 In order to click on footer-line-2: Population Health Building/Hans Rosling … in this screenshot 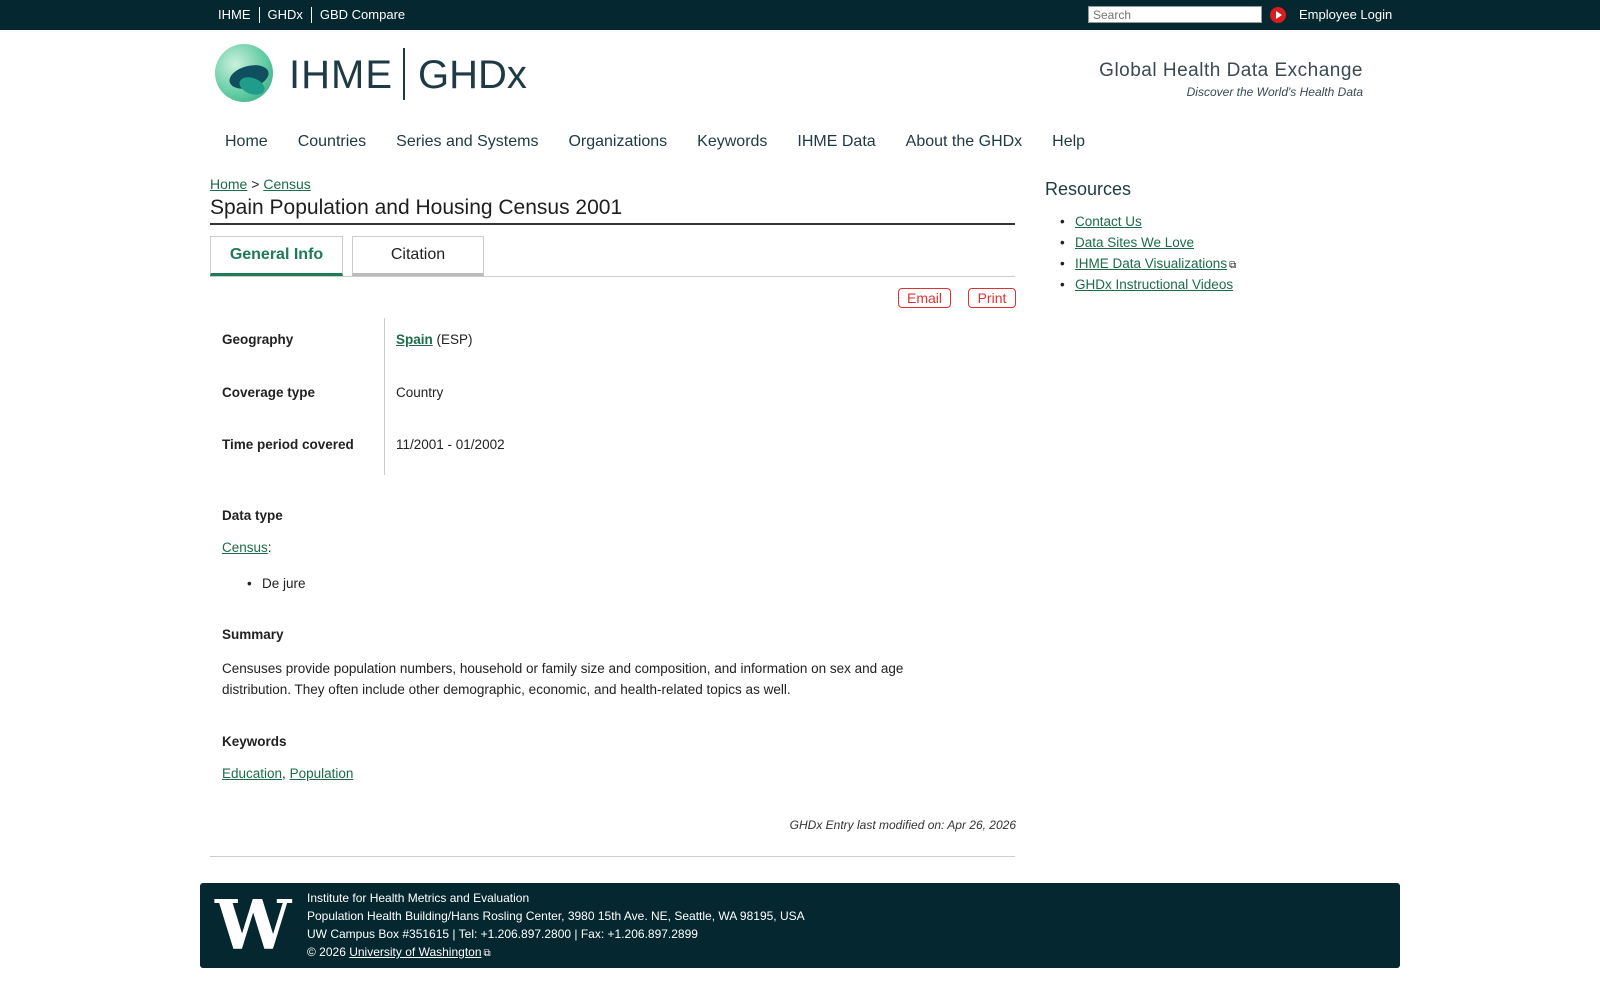, I will do `click(556, 916)`.